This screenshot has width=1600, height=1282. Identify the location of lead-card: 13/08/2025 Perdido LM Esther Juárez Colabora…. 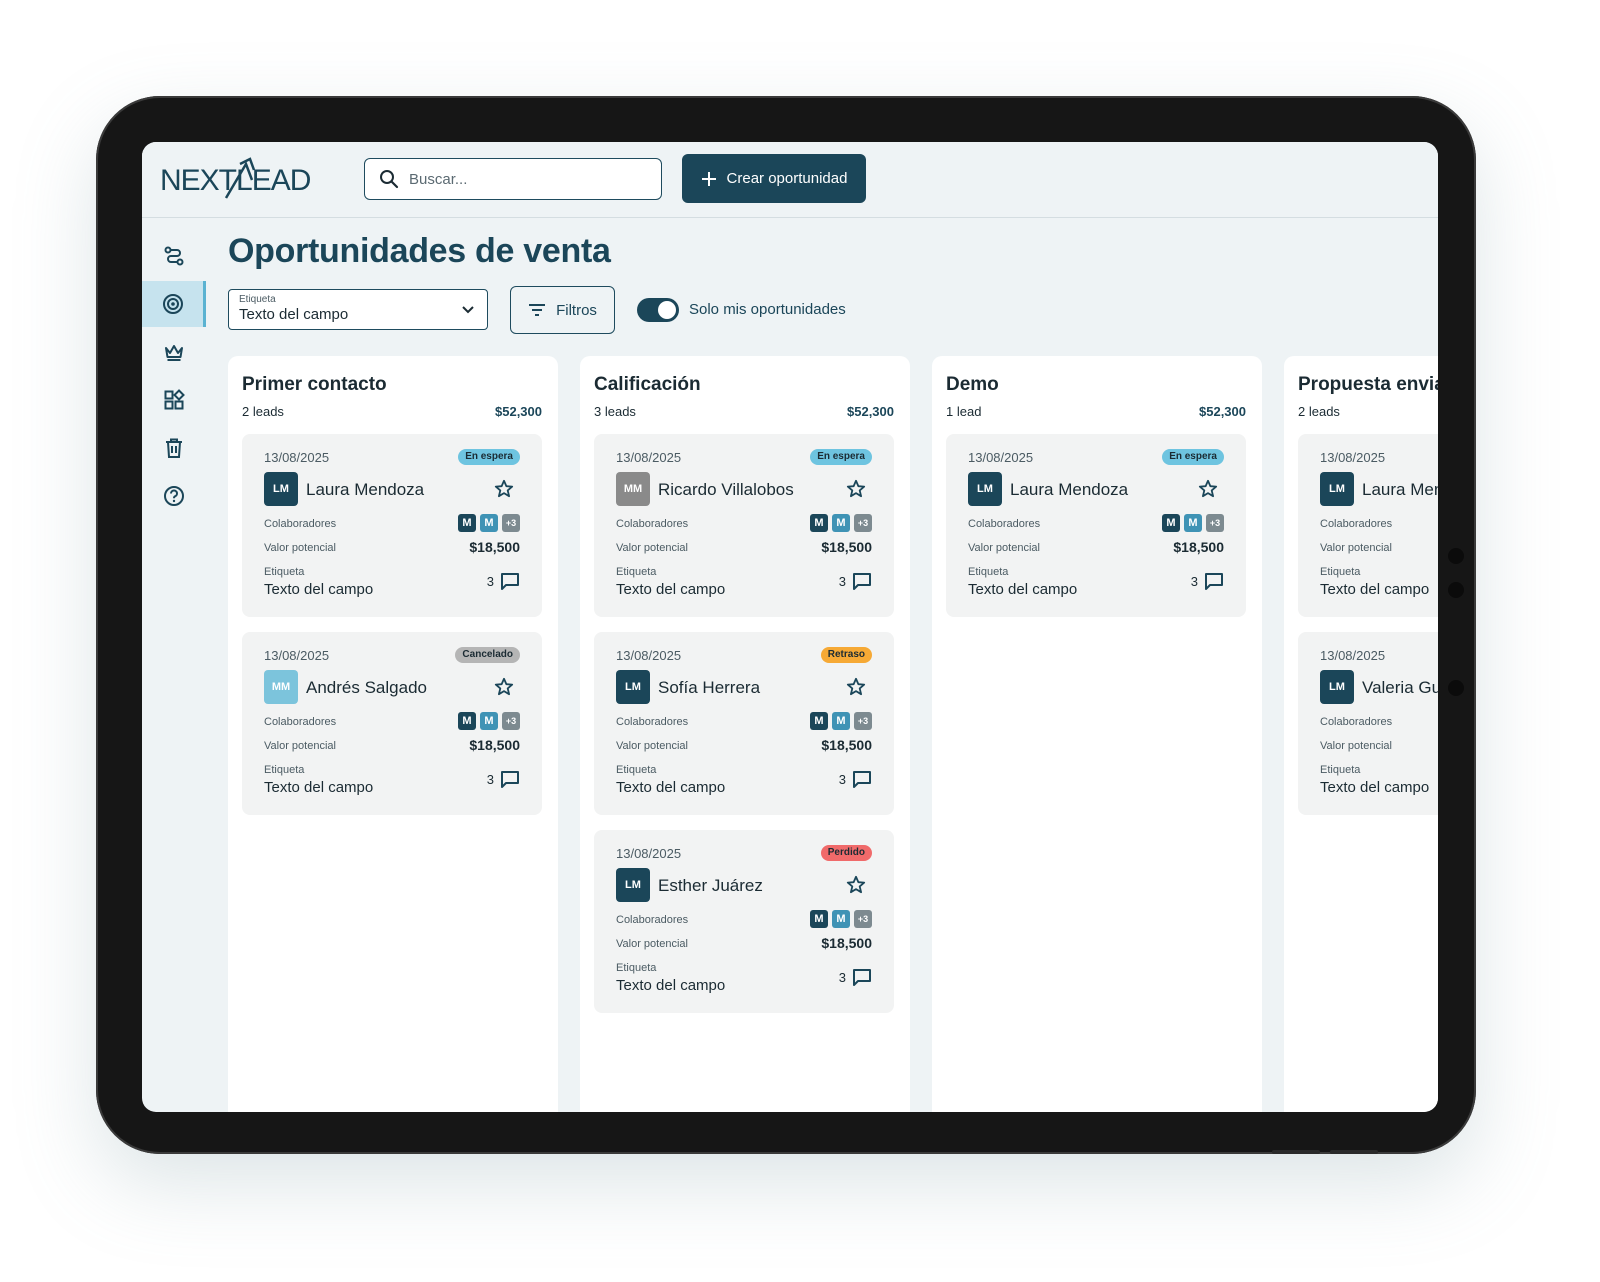
(744, 921).